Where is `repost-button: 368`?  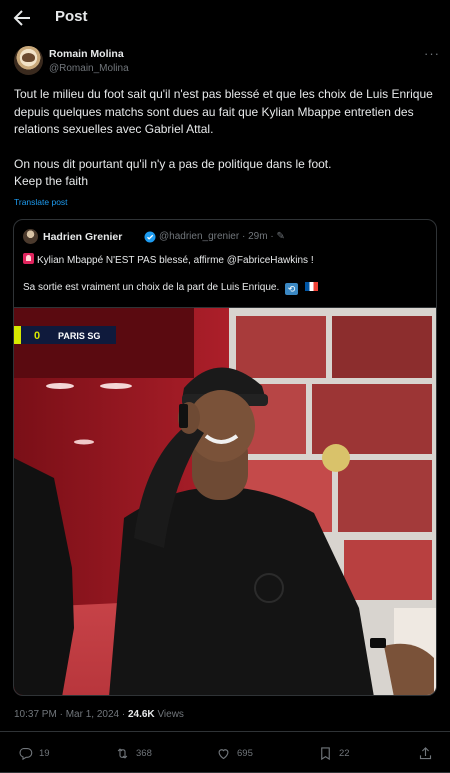
repost-button: 368 is located at coordinates (133, 753).